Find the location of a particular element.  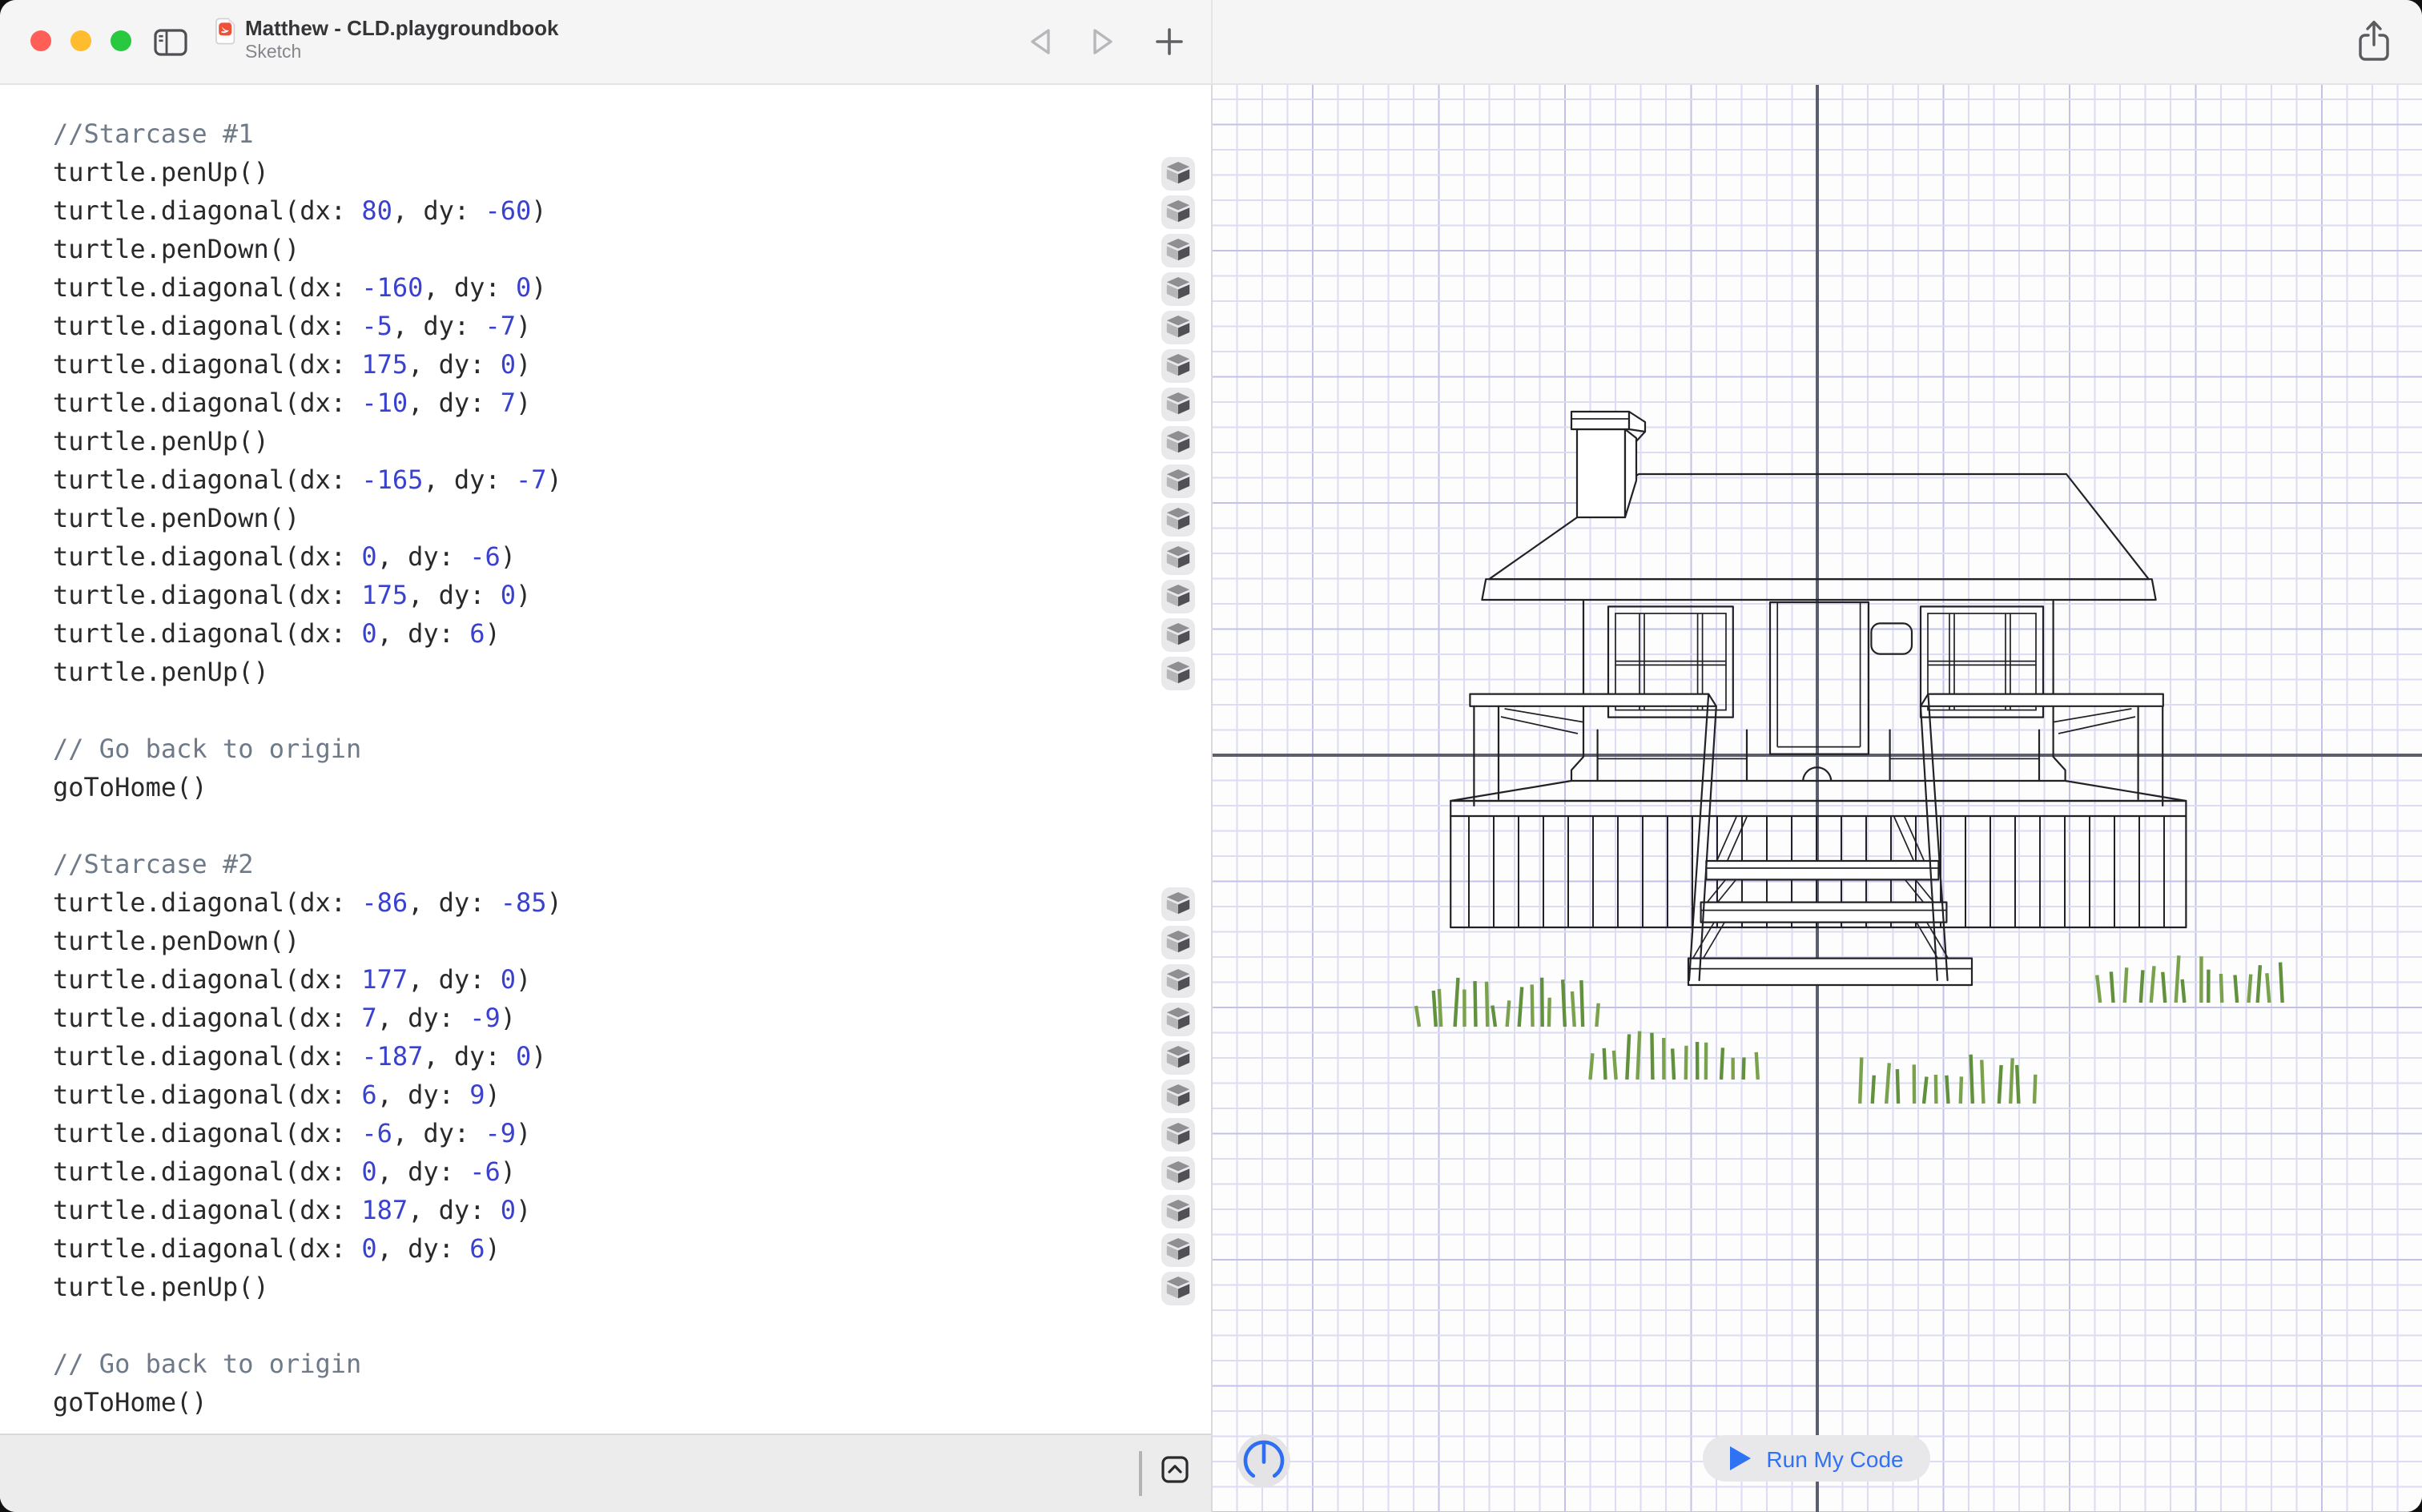

code-line: turtle.diagonal(dx: -160, dy: 0) is located at coordinates (605, 288).